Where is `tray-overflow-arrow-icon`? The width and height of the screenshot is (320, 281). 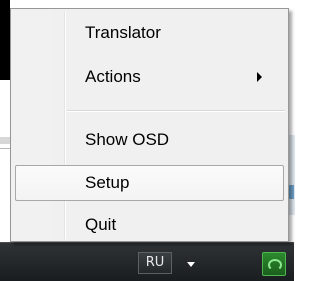 tray-overflow-arrow-icon is located at coordinates (191, 264).